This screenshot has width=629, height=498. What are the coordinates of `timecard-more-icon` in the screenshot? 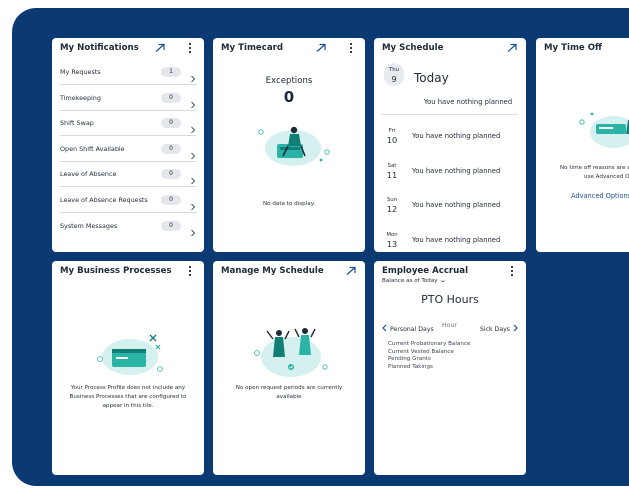 It's located at (351, 48).